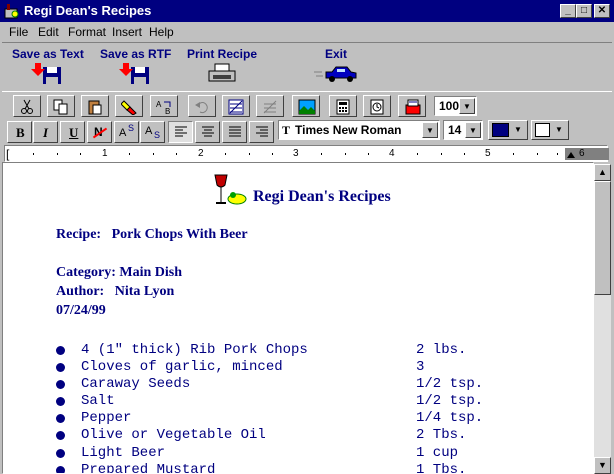 The height and width of the screenshot is (474, 614). Describe the element at coordinates (222, 54) in the screenshot. I see `print-recipe-label: Print Recipe` at that location.